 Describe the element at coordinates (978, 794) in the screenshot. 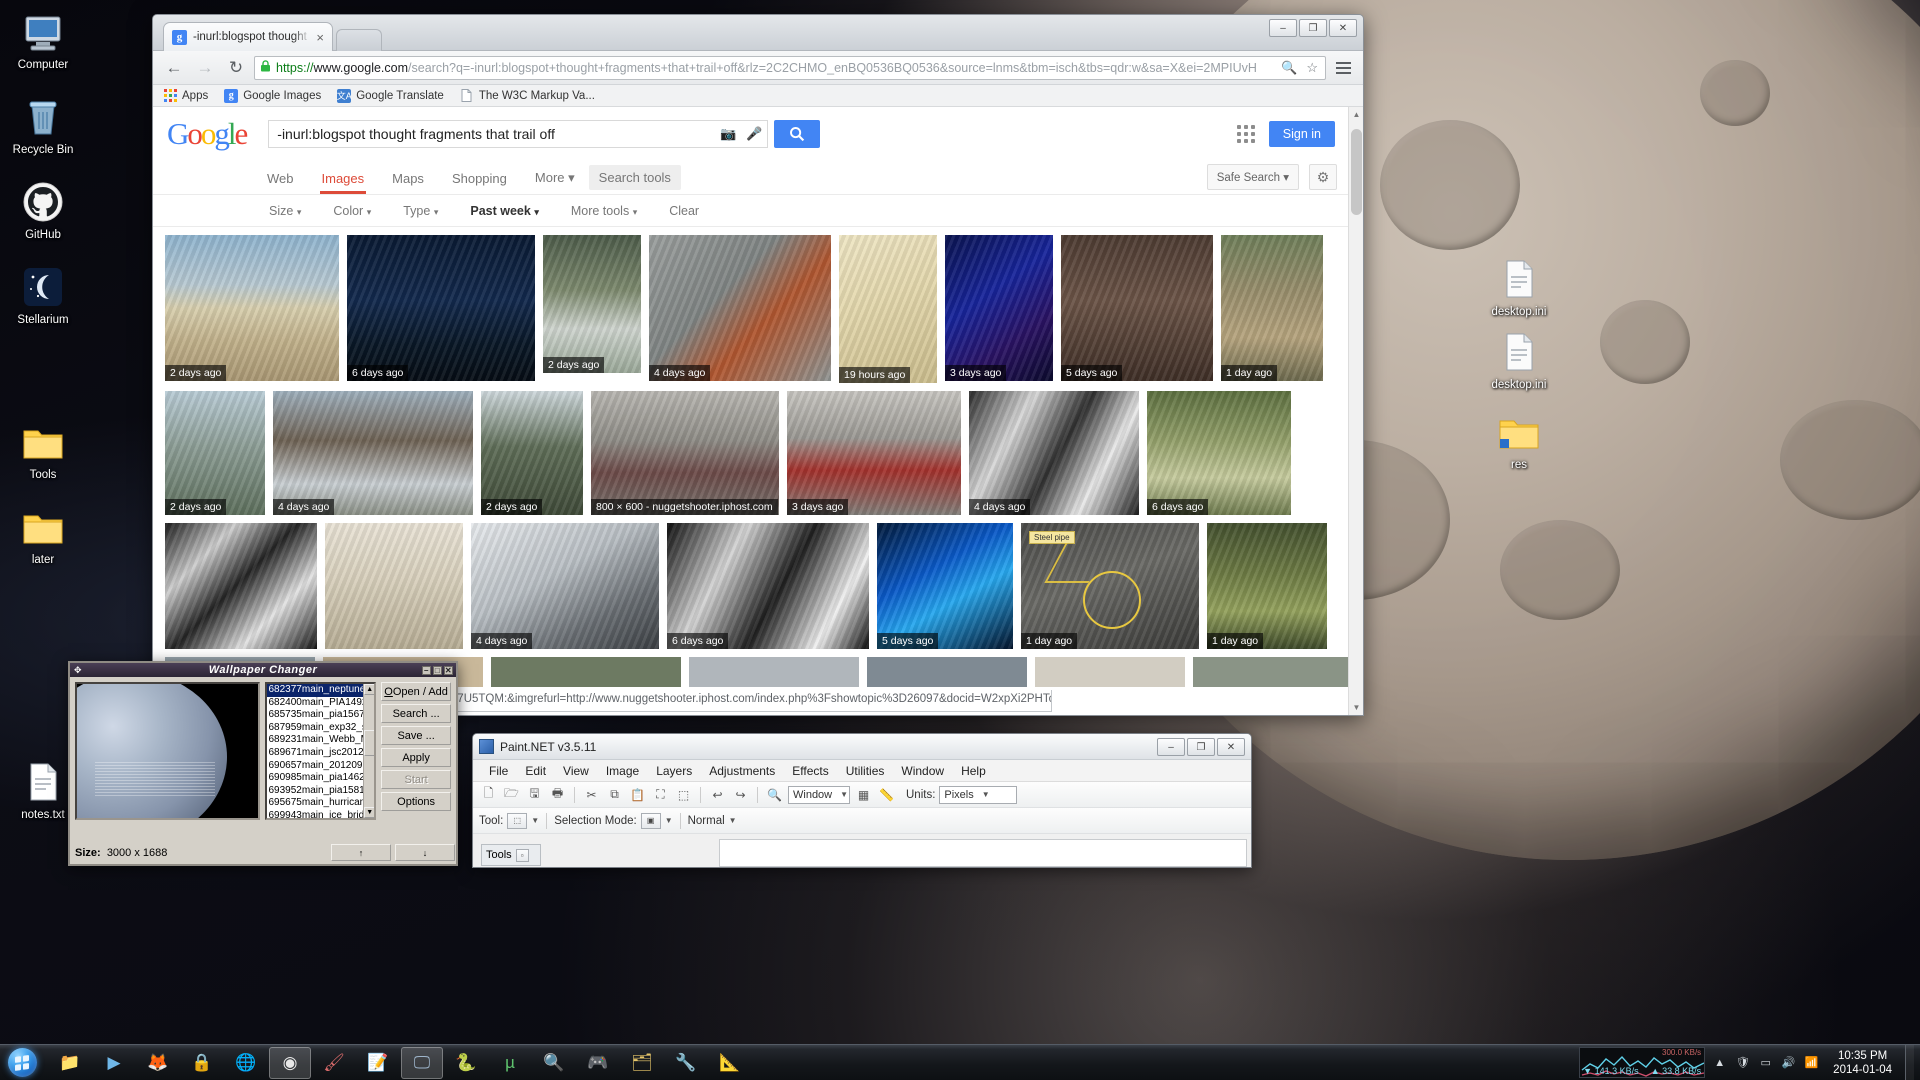

I see `units-select: Pixels ▼` at that location.